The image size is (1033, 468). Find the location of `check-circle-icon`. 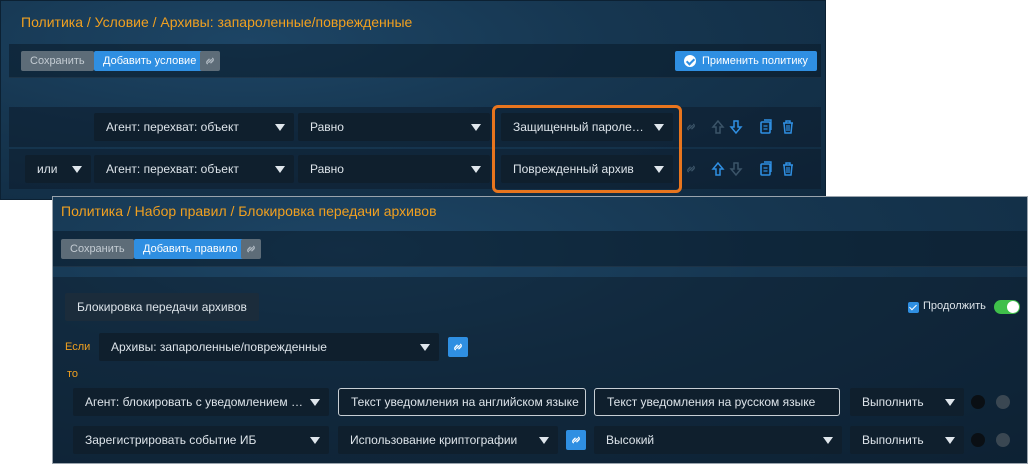

check-circle-icon is located at coordinates (690, 61).